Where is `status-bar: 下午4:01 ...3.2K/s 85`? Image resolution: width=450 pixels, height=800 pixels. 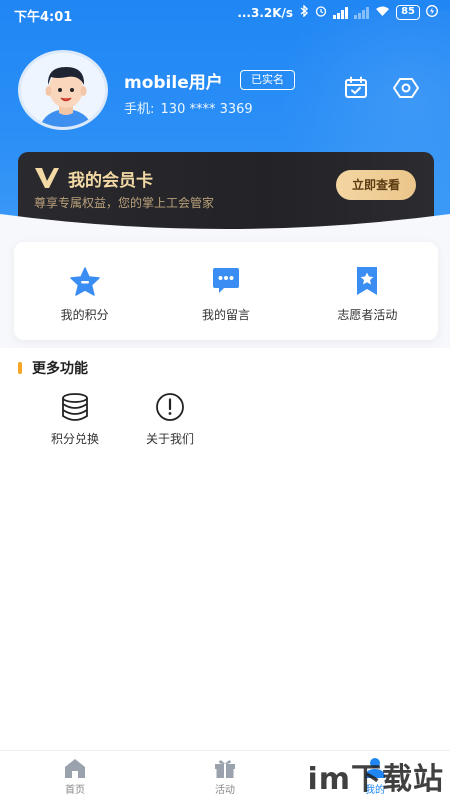 status-bar: 下午4:01 ...3.2K/s 85 is located at coordinates (225, 14).